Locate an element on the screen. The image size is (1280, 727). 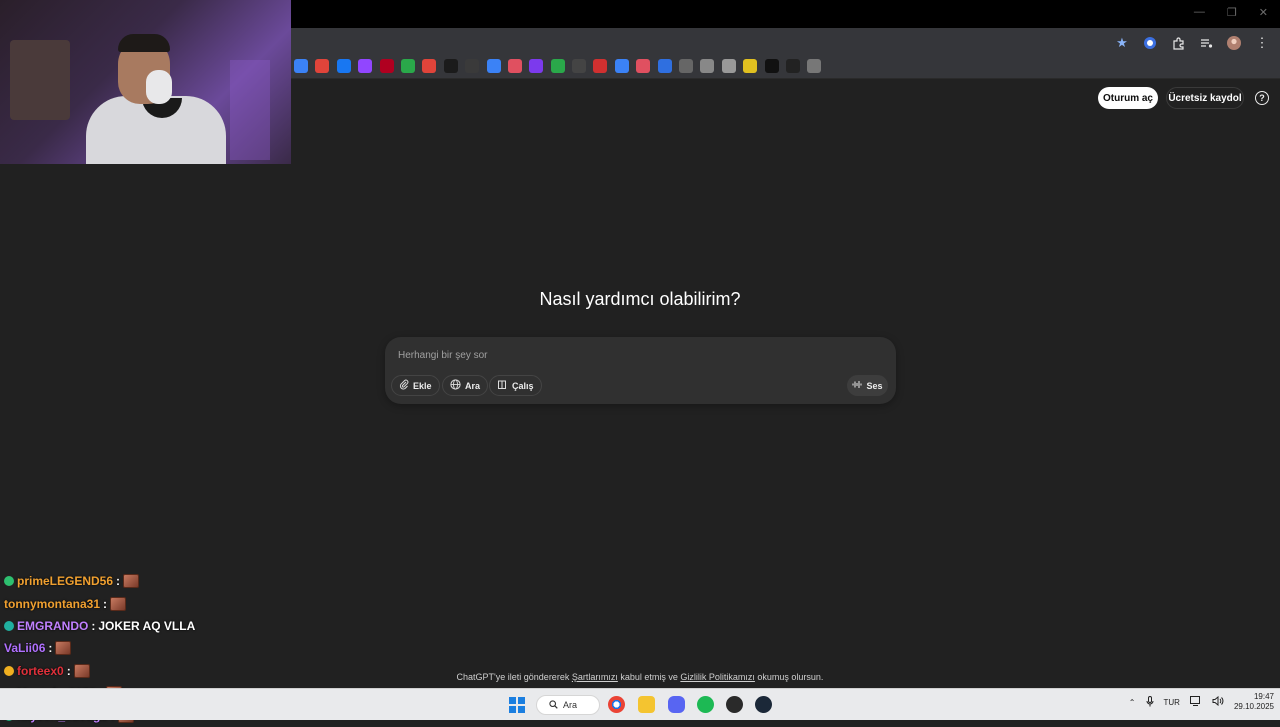
toolbar-icons: ★ ⋮ is located at coordinates (1192, 43).